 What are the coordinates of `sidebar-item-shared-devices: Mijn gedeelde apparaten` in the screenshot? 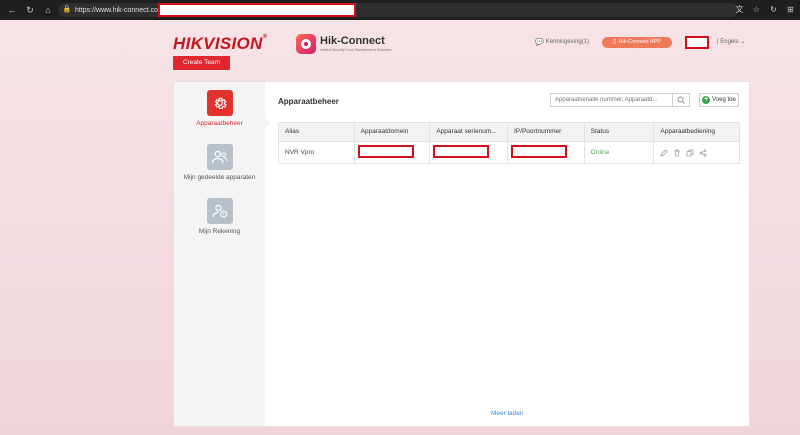 It's located at (219, 162).